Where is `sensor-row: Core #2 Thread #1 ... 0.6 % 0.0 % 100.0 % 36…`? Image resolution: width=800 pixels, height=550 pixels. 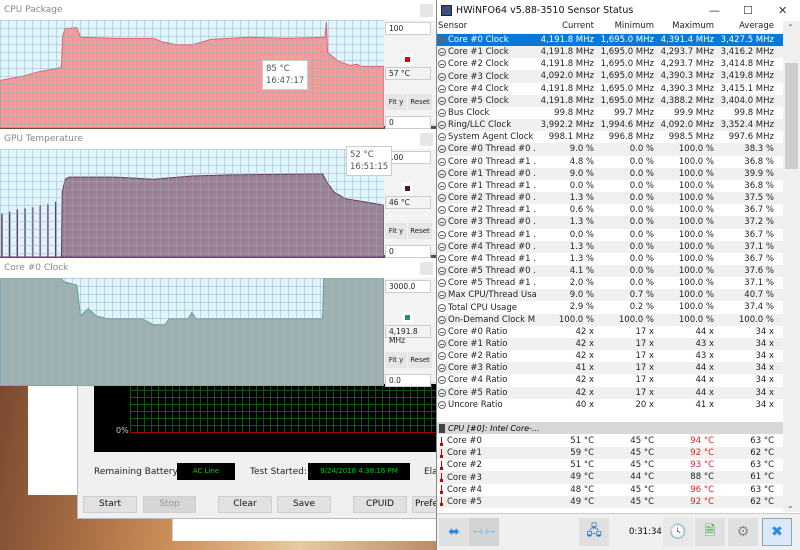
sensor-row: Core #2 Thread #1 ... 0.6 % 0.0 % 100.0 % 36… is located at coordinates (610, 210).